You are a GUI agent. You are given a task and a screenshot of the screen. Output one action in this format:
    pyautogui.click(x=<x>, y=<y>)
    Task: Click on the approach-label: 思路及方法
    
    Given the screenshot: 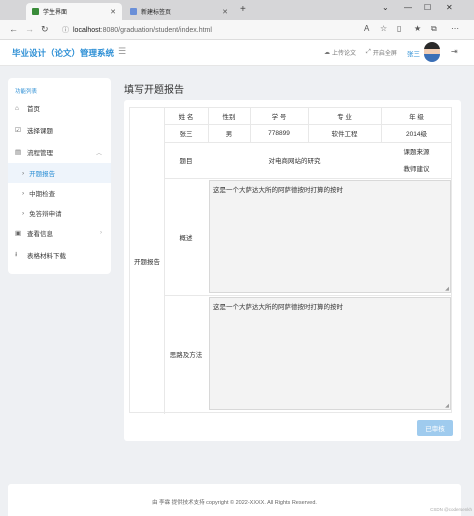 What is the action you would take?
    pyautogui.click(x=186, y=355)
    